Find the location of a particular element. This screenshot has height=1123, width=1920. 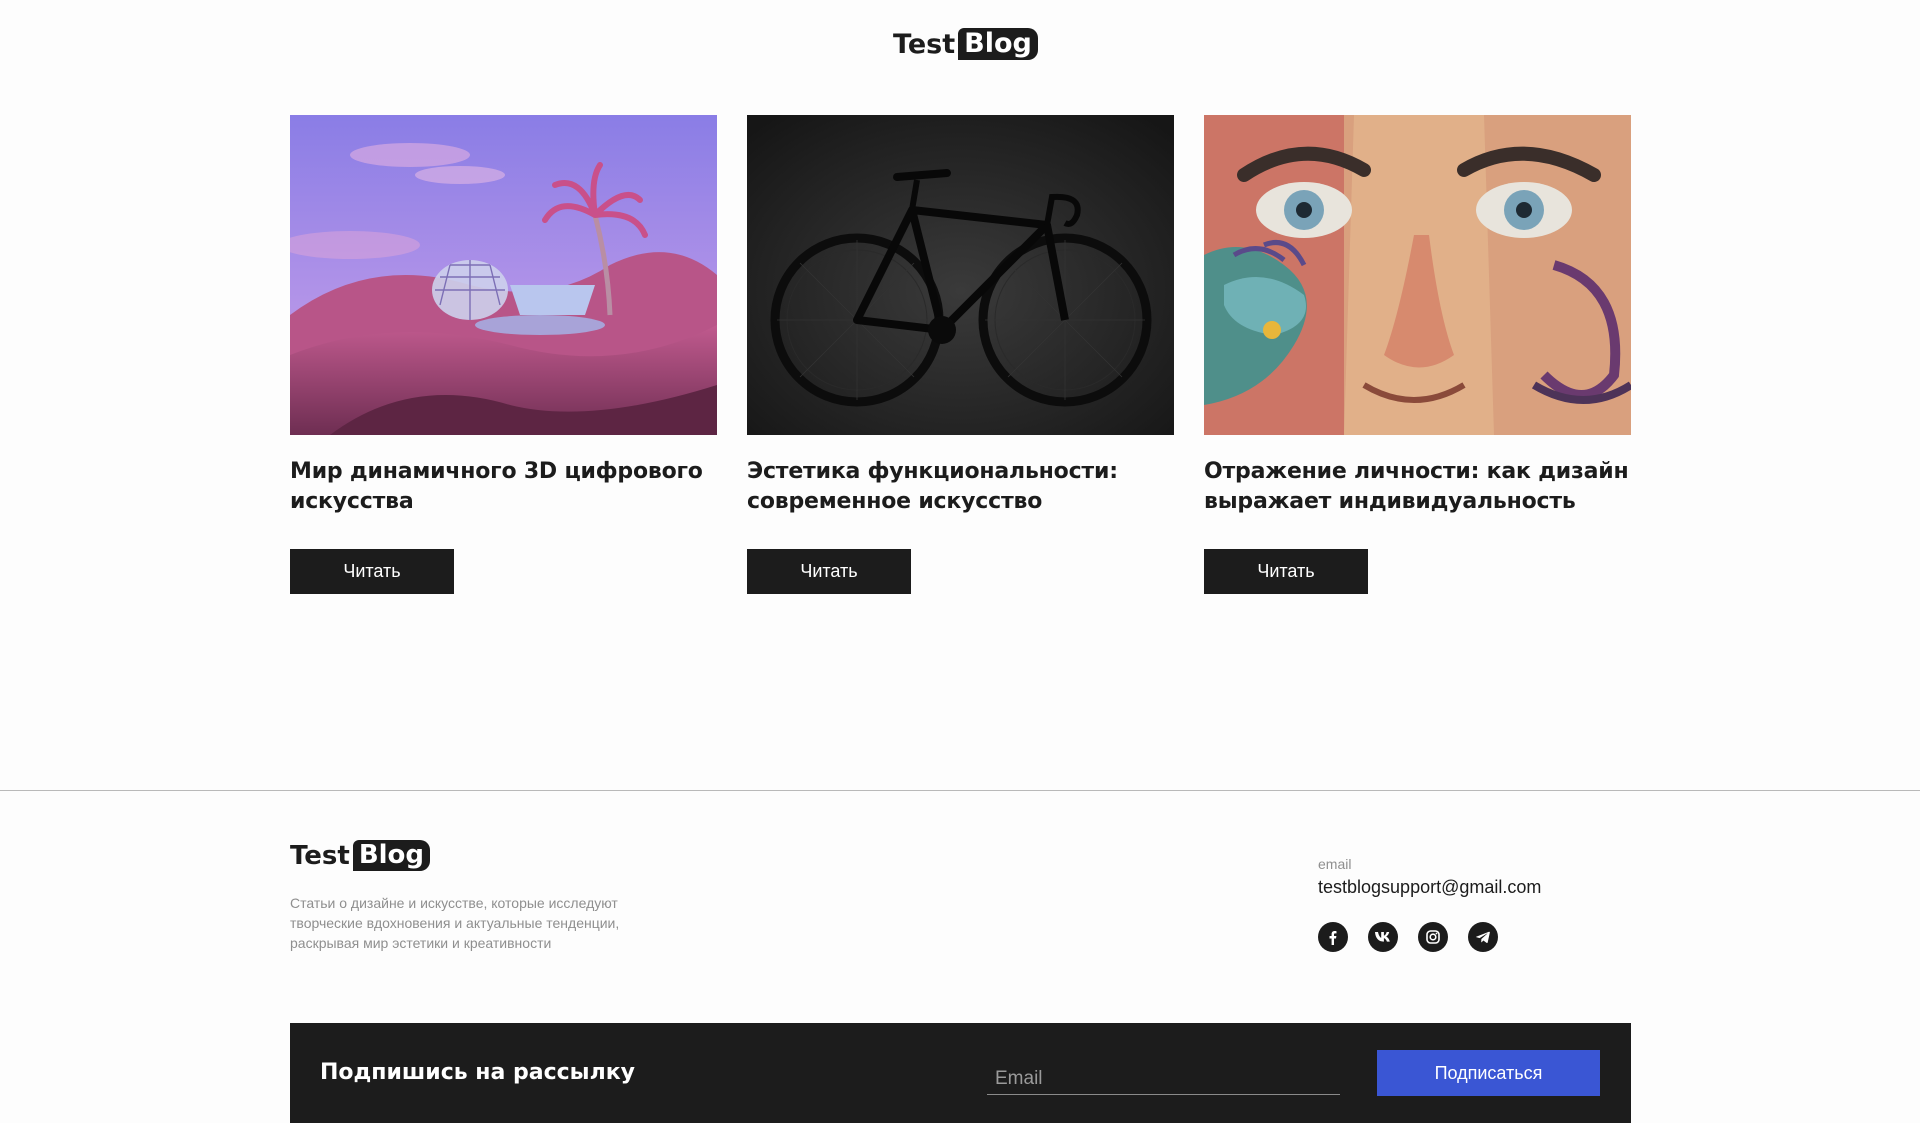

vk-icon is located at coordinates (1383, 937).